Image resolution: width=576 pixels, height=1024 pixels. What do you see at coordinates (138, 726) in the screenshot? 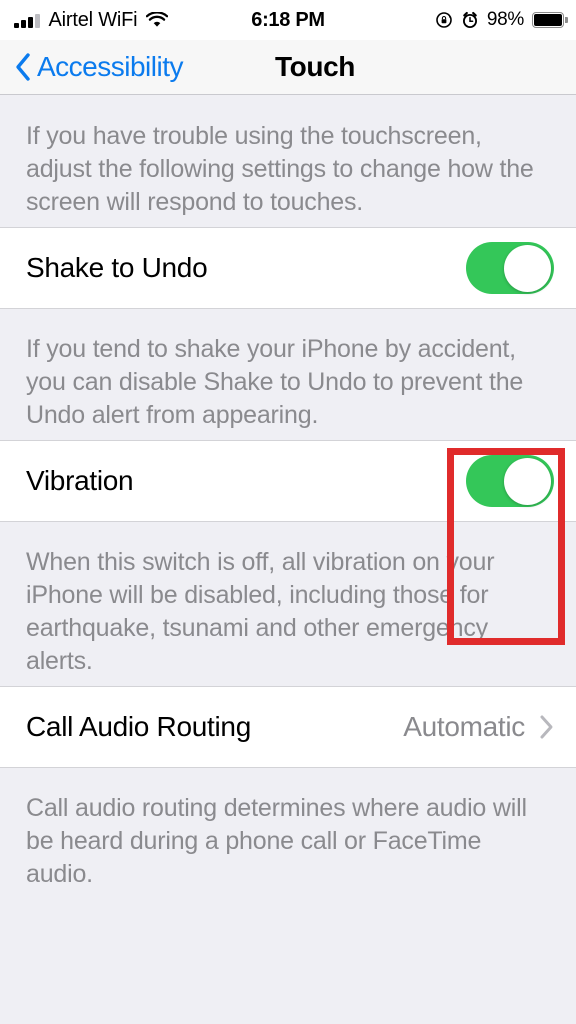
I see `call-audio-routing-label: Call Audio Routing` at bounding box center [138, 726].